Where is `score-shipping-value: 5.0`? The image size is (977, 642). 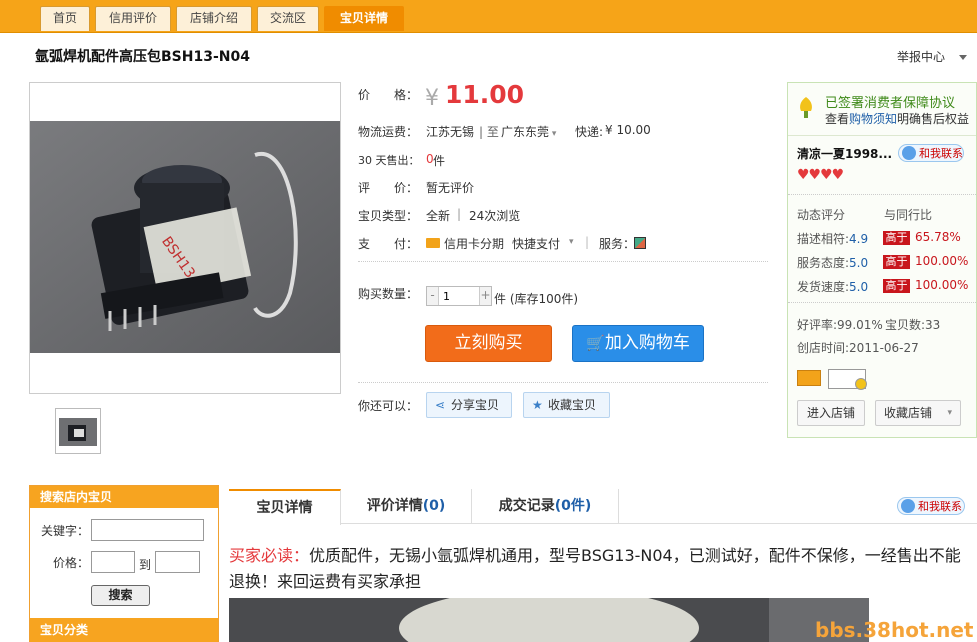
score-shipping-value: 5.0 is located at coordinates (859, 287).